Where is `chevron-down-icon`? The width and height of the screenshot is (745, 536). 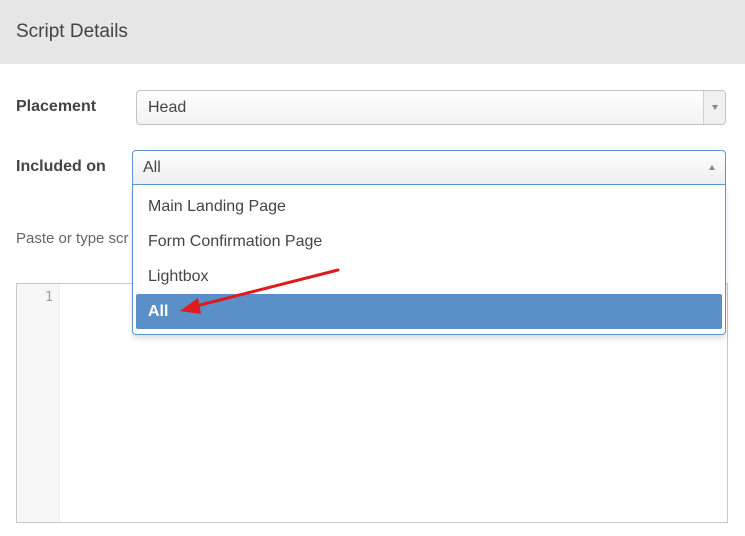
chevron-down-icon is located at coordinates (714, 107).